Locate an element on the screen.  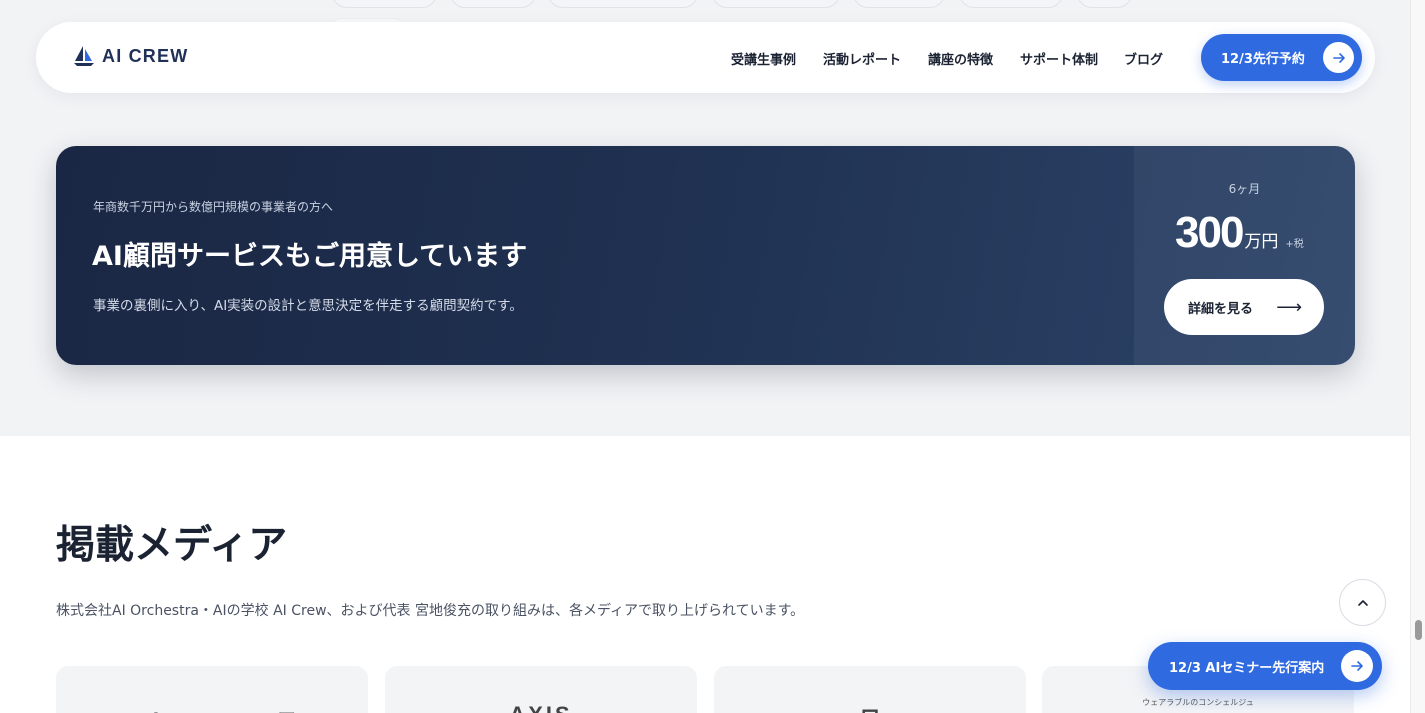
reserve-button-label: 12/3先行予約 is located at coordinates (1263, 59).